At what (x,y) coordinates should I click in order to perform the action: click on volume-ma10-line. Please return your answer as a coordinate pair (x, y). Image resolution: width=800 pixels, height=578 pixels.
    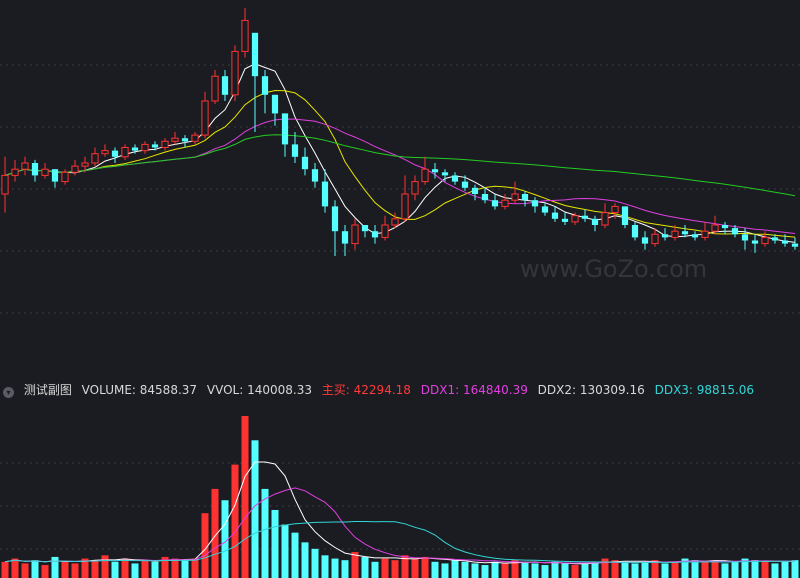
    Looking at the image, I should click on (399, 525).